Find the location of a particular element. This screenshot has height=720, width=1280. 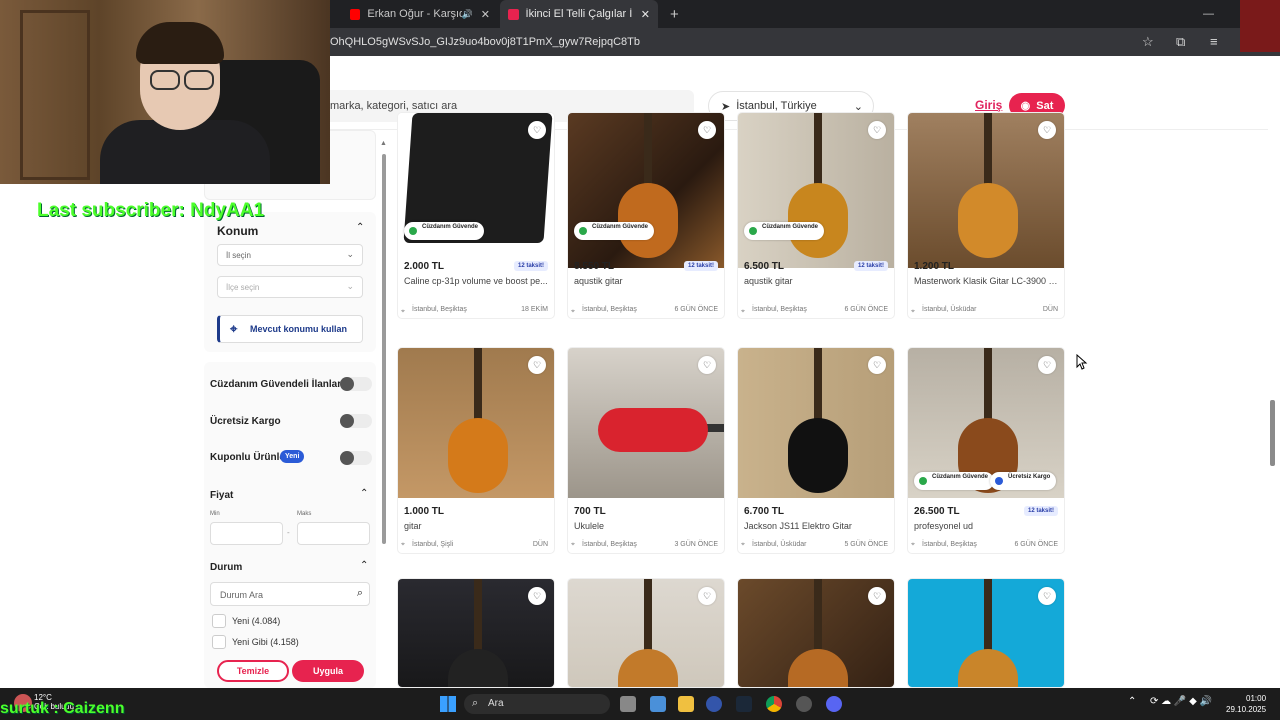

listing-title: Jackson JS11 Elektro Gitar is located at coordinates (817, 526).